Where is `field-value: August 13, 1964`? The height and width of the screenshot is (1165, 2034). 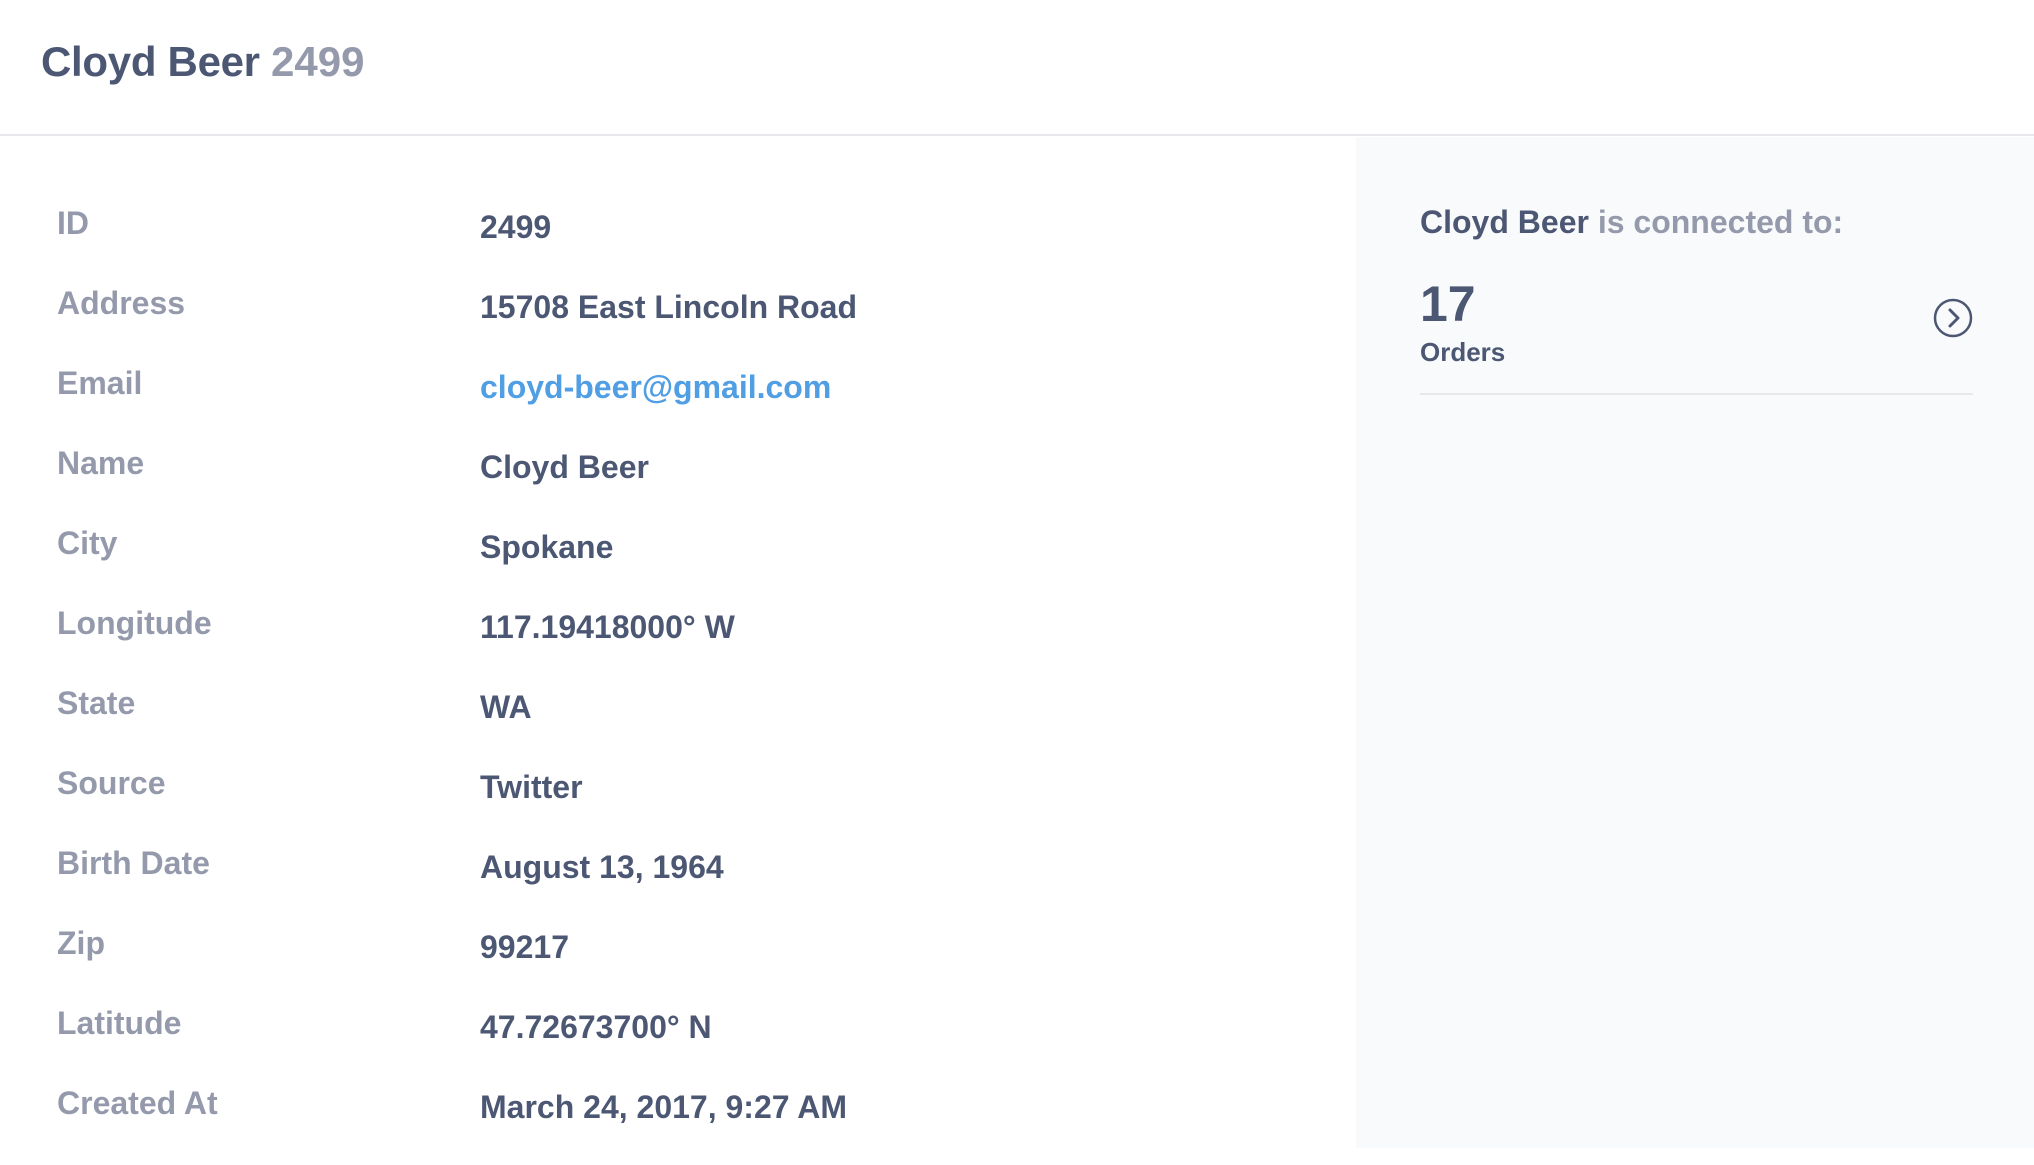 field-value: August 13, 1964 is located at coordinates (602, 867).